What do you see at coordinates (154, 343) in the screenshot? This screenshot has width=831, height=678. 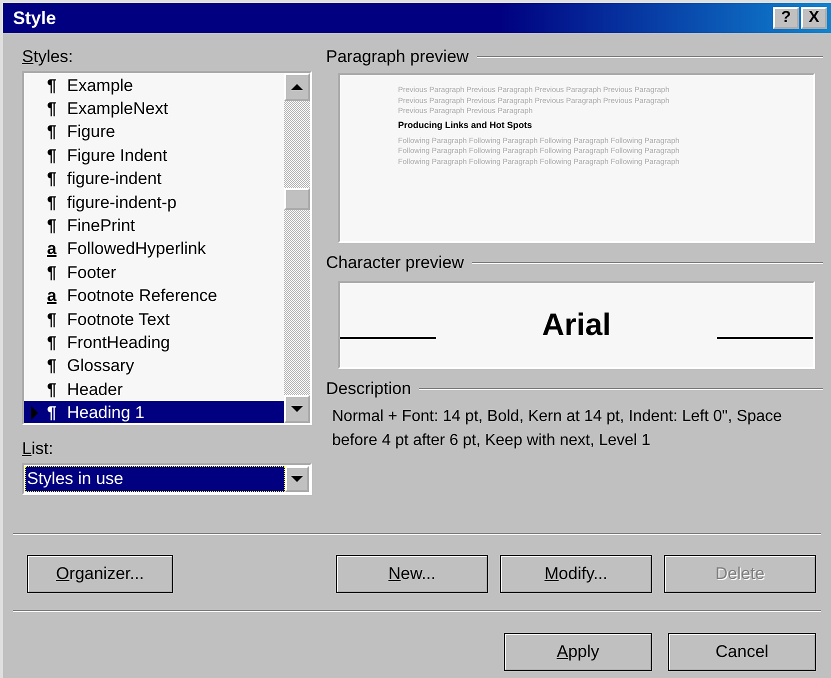 I see `style-item: ¶ FrontHeading` at bounding box center [154, 343].